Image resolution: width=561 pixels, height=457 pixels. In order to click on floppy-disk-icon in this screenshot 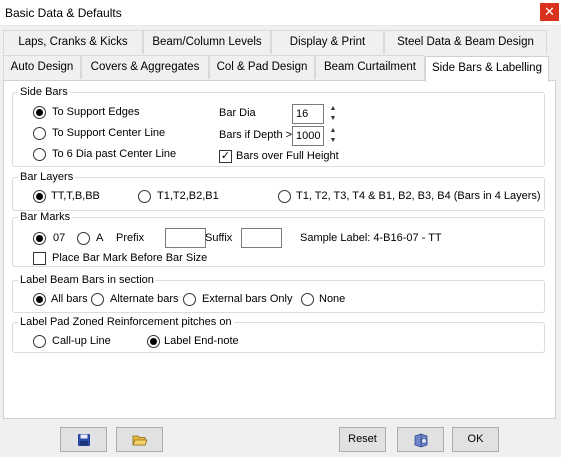, I will do `click(83, 440)`.